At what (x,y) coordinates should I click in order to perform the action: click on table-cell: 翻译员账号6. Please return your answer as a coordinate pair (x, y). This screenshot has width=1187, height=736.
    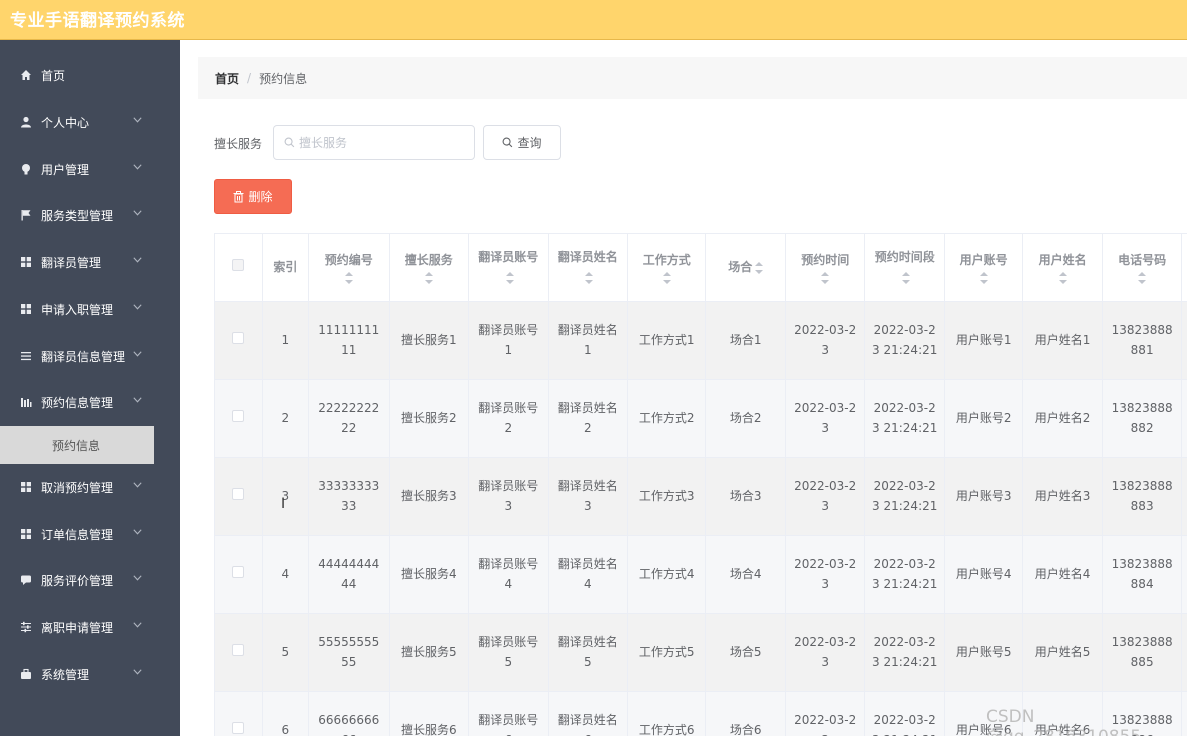
    Looking at the image, I should click on (508, 713).